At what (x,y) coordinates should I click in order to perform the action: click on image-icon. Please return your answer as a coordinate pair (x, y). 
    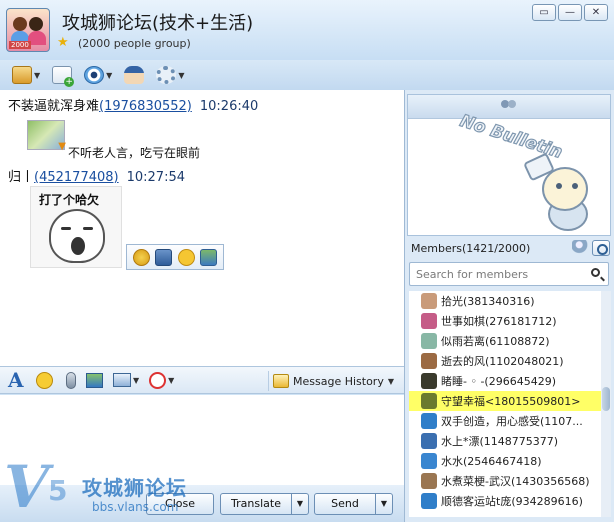
    Looking at the image, I should click on (94, 380).